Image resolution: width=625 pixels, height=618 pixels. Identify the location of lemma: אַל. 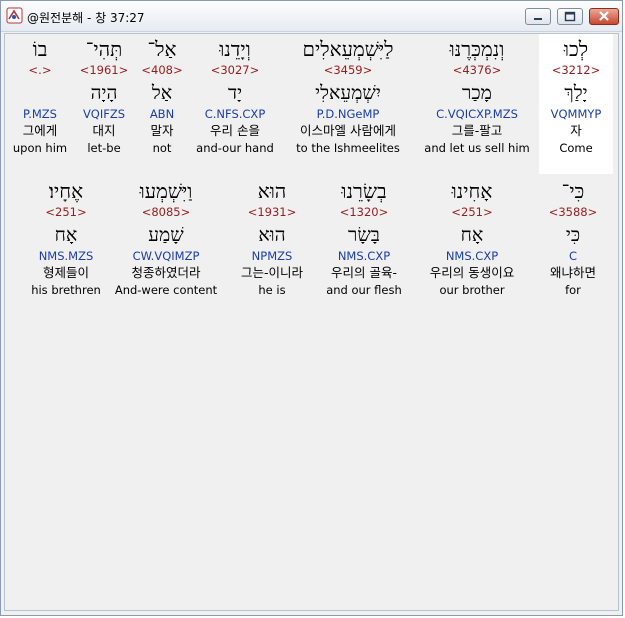
(162, 93).